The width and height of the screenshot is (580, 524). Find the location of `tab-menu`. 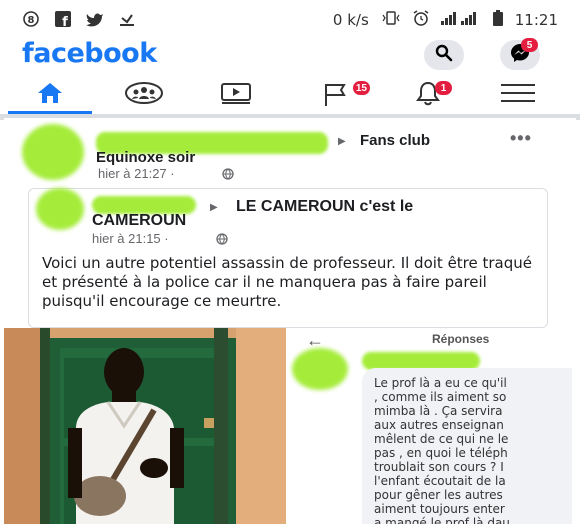

tab-menu is located at coordinates (518, 95).